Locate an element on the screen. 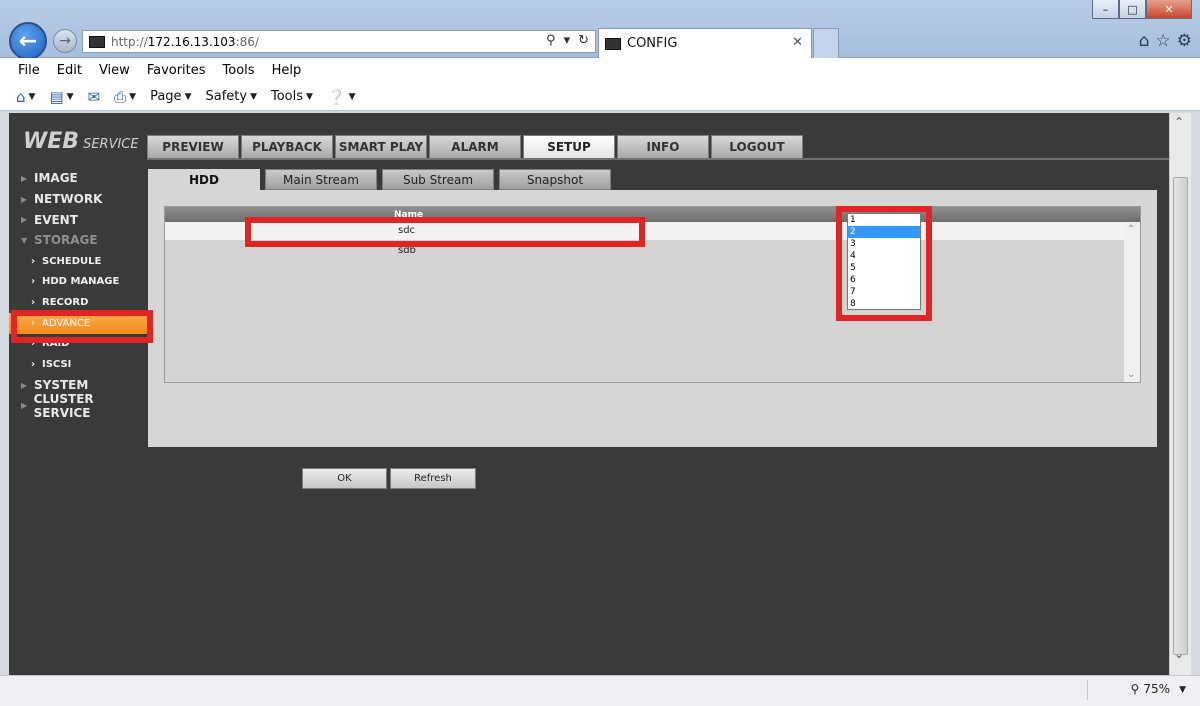  tools-command: Tools ▼ is located at coordinates (292, 96).